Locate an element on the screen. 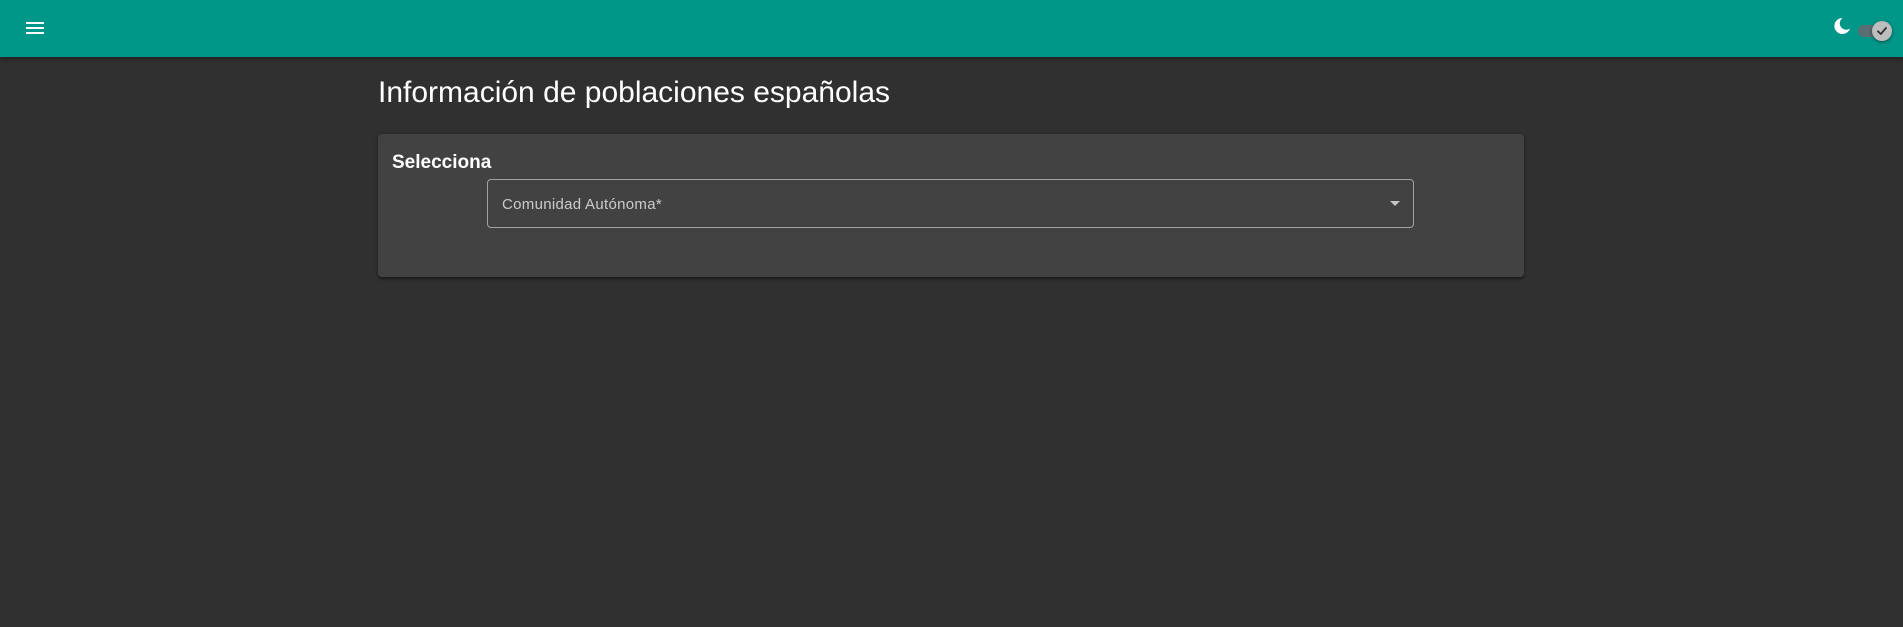 Image resolution: width=1903 pixels, height=627 pixels. dark-mode-toggle is located at coordinates (1875, 30).